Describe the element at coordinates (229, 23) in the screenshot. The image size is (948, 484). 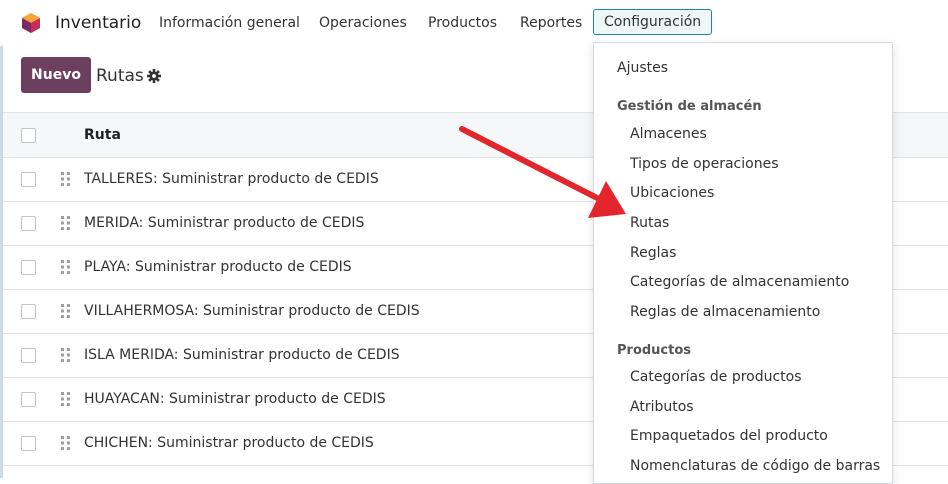
I see `nav-informacion-general: Información general` at that location.